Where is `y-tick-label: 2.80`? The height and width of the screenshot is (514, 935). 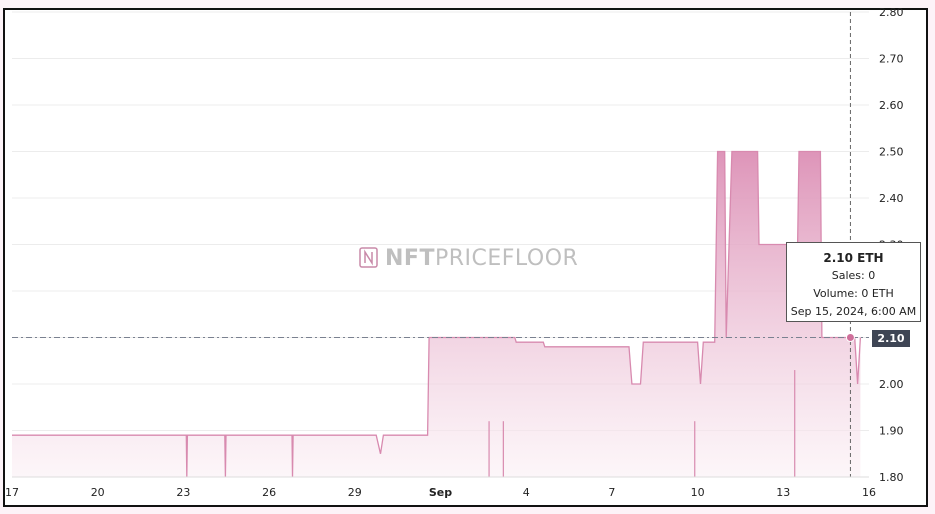
y-tick-label: 2.80 is located at coordinates (891, 12).